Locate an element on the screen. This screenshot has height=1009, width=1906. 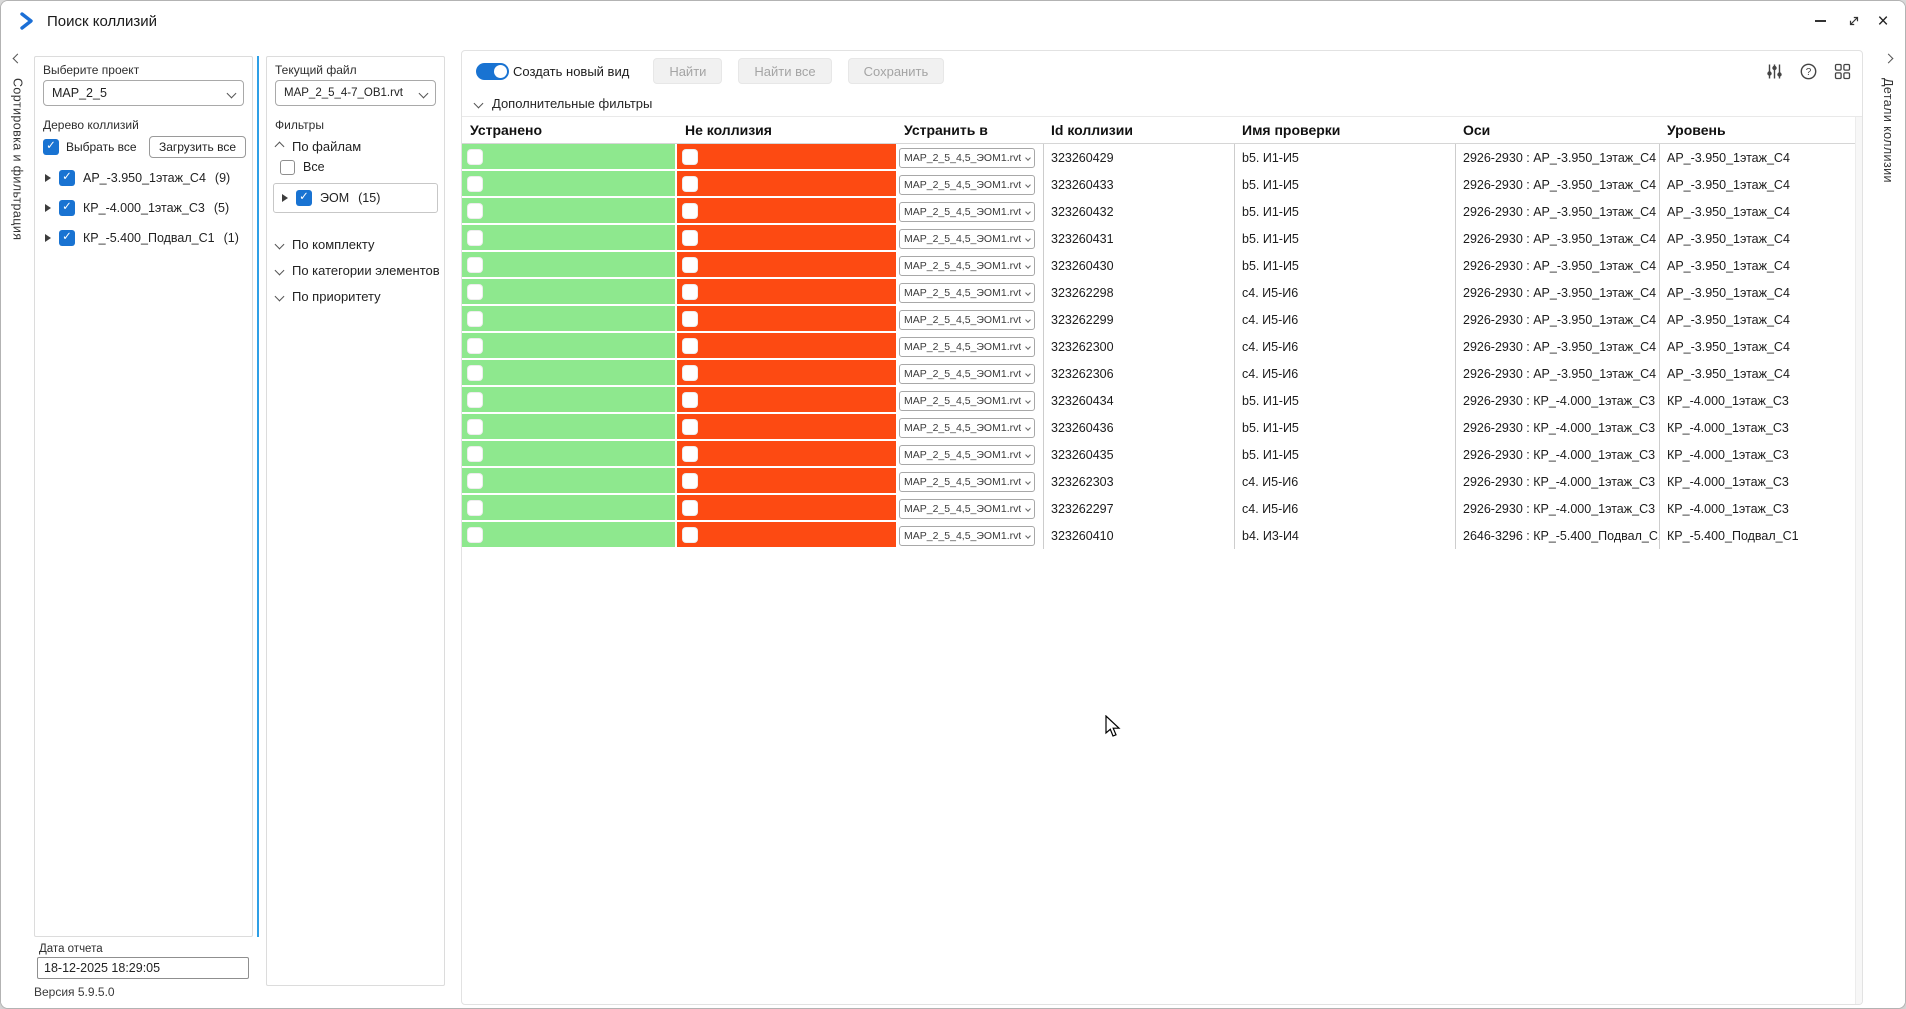
section-by-set: По комплекту is located at coordinates (355, 244).